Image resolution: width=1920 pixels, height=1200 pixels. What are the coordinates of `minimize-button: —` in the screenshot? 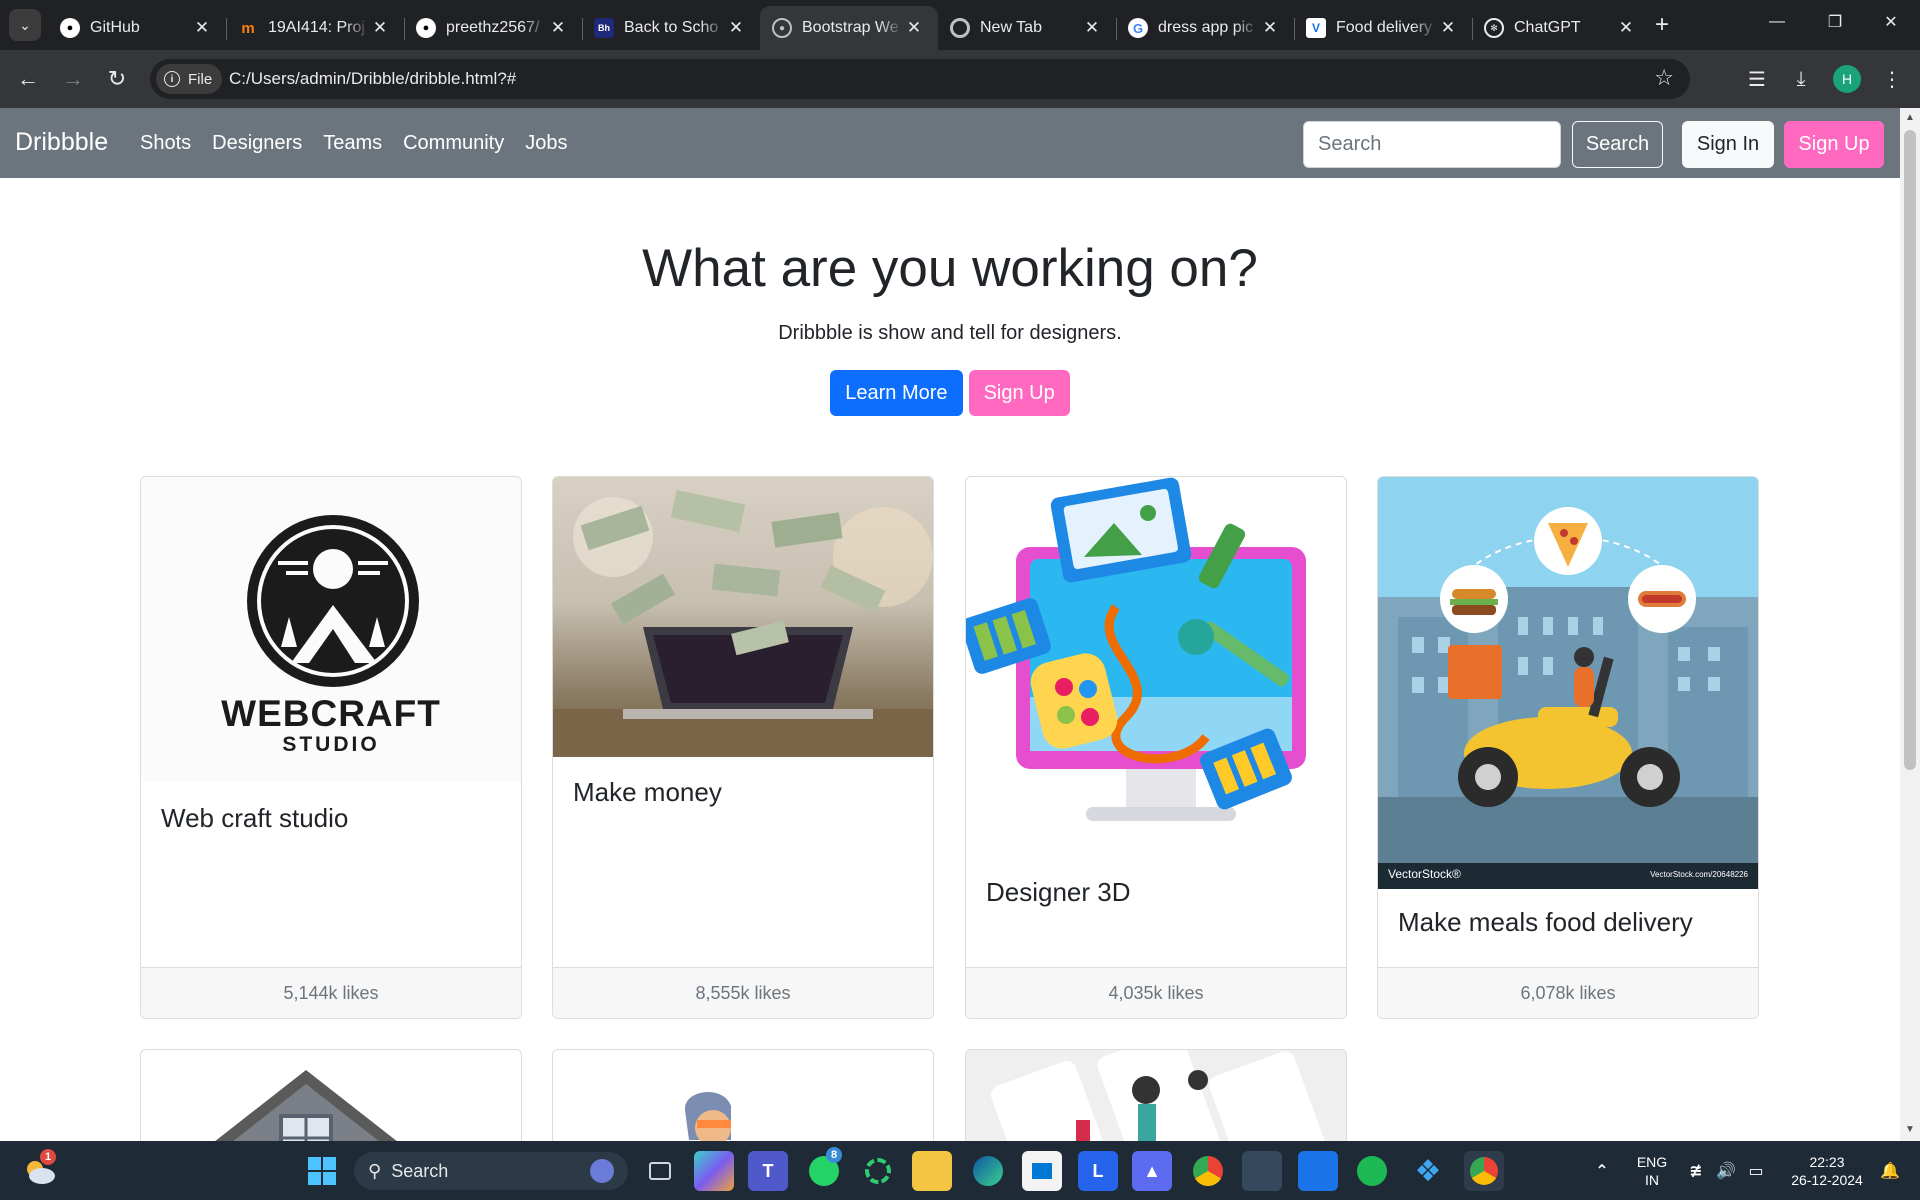 It's located at (1777, 22).